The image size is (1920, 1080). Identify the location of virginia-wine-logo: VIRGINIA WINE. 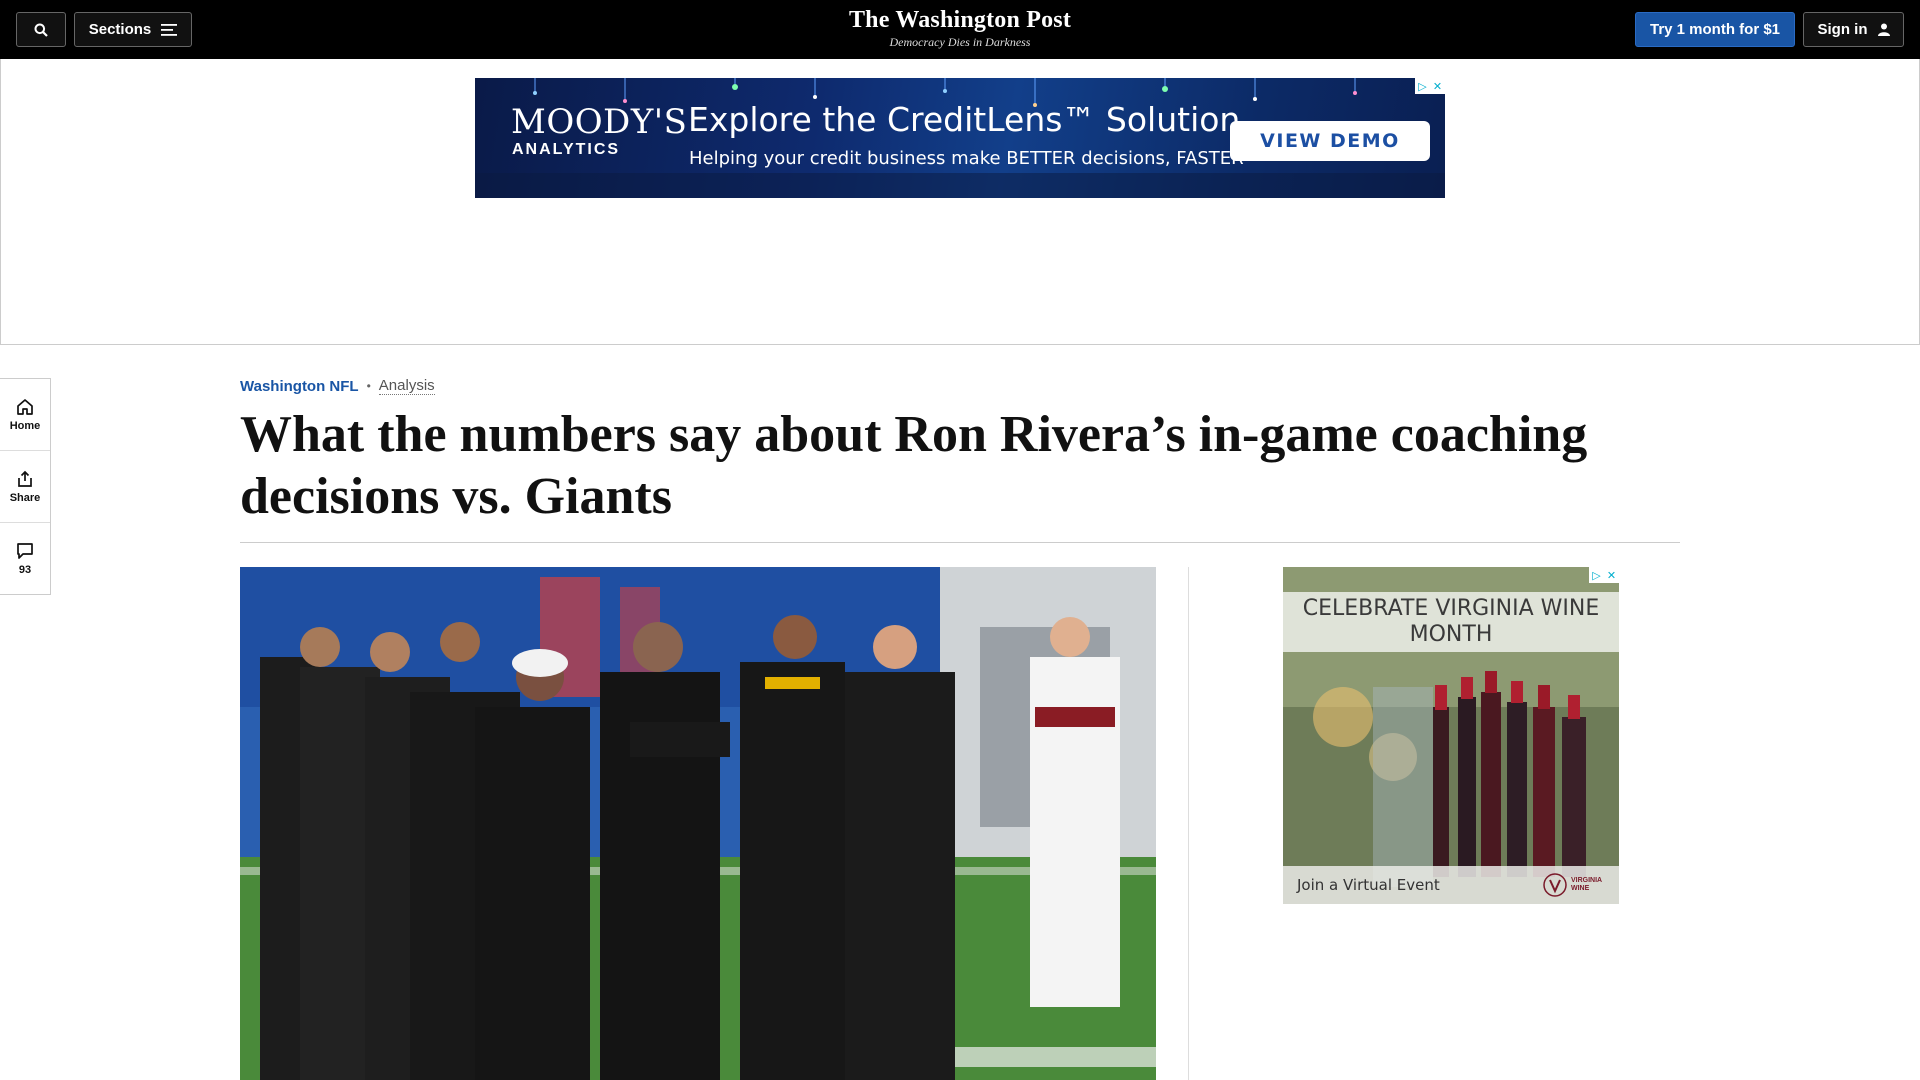
(1574, 885).